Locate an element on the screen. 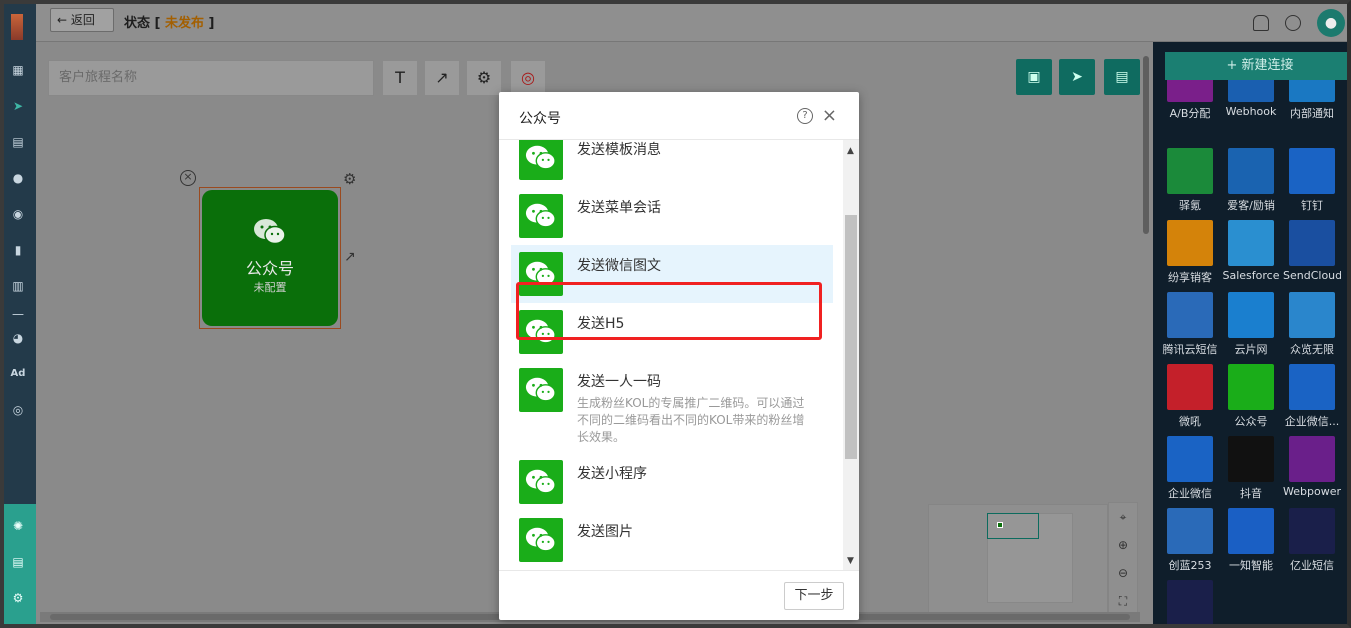  connector-item: 创蓝253 is located at coordinates (1190, 540).